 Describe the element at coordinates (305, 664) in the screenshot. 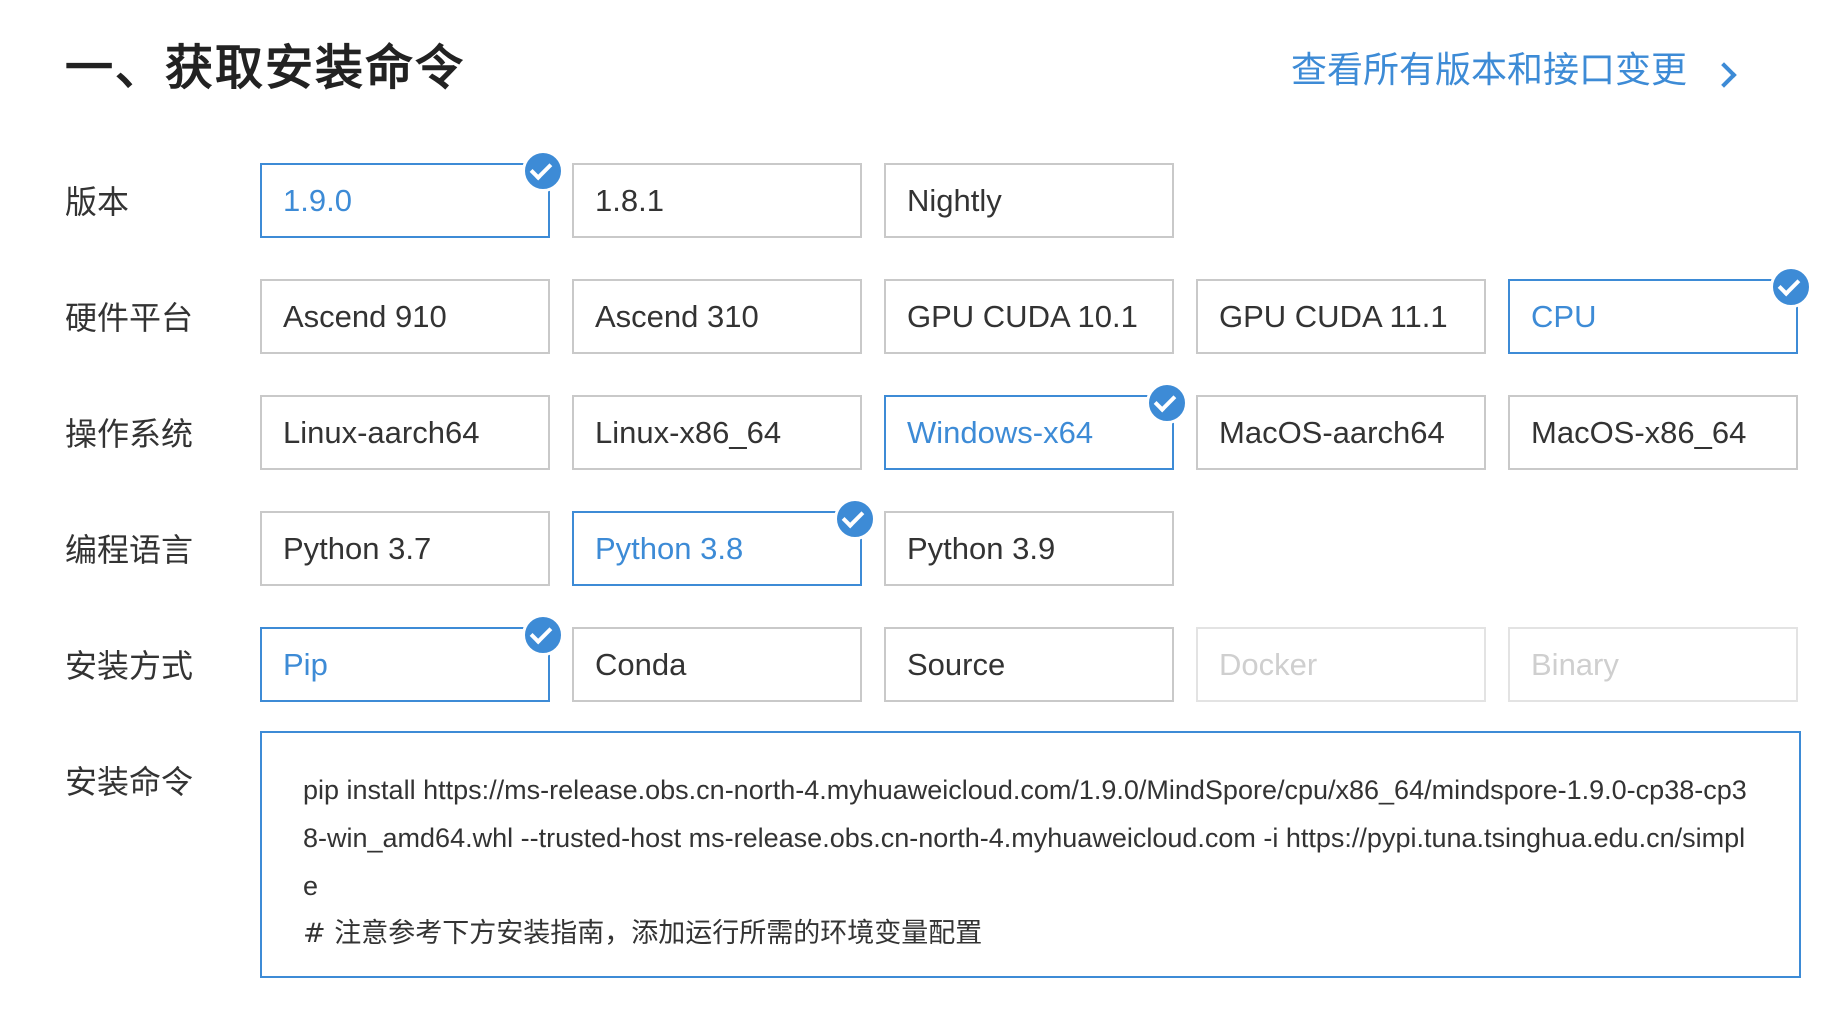

I see `option-label: Pip` at that location.